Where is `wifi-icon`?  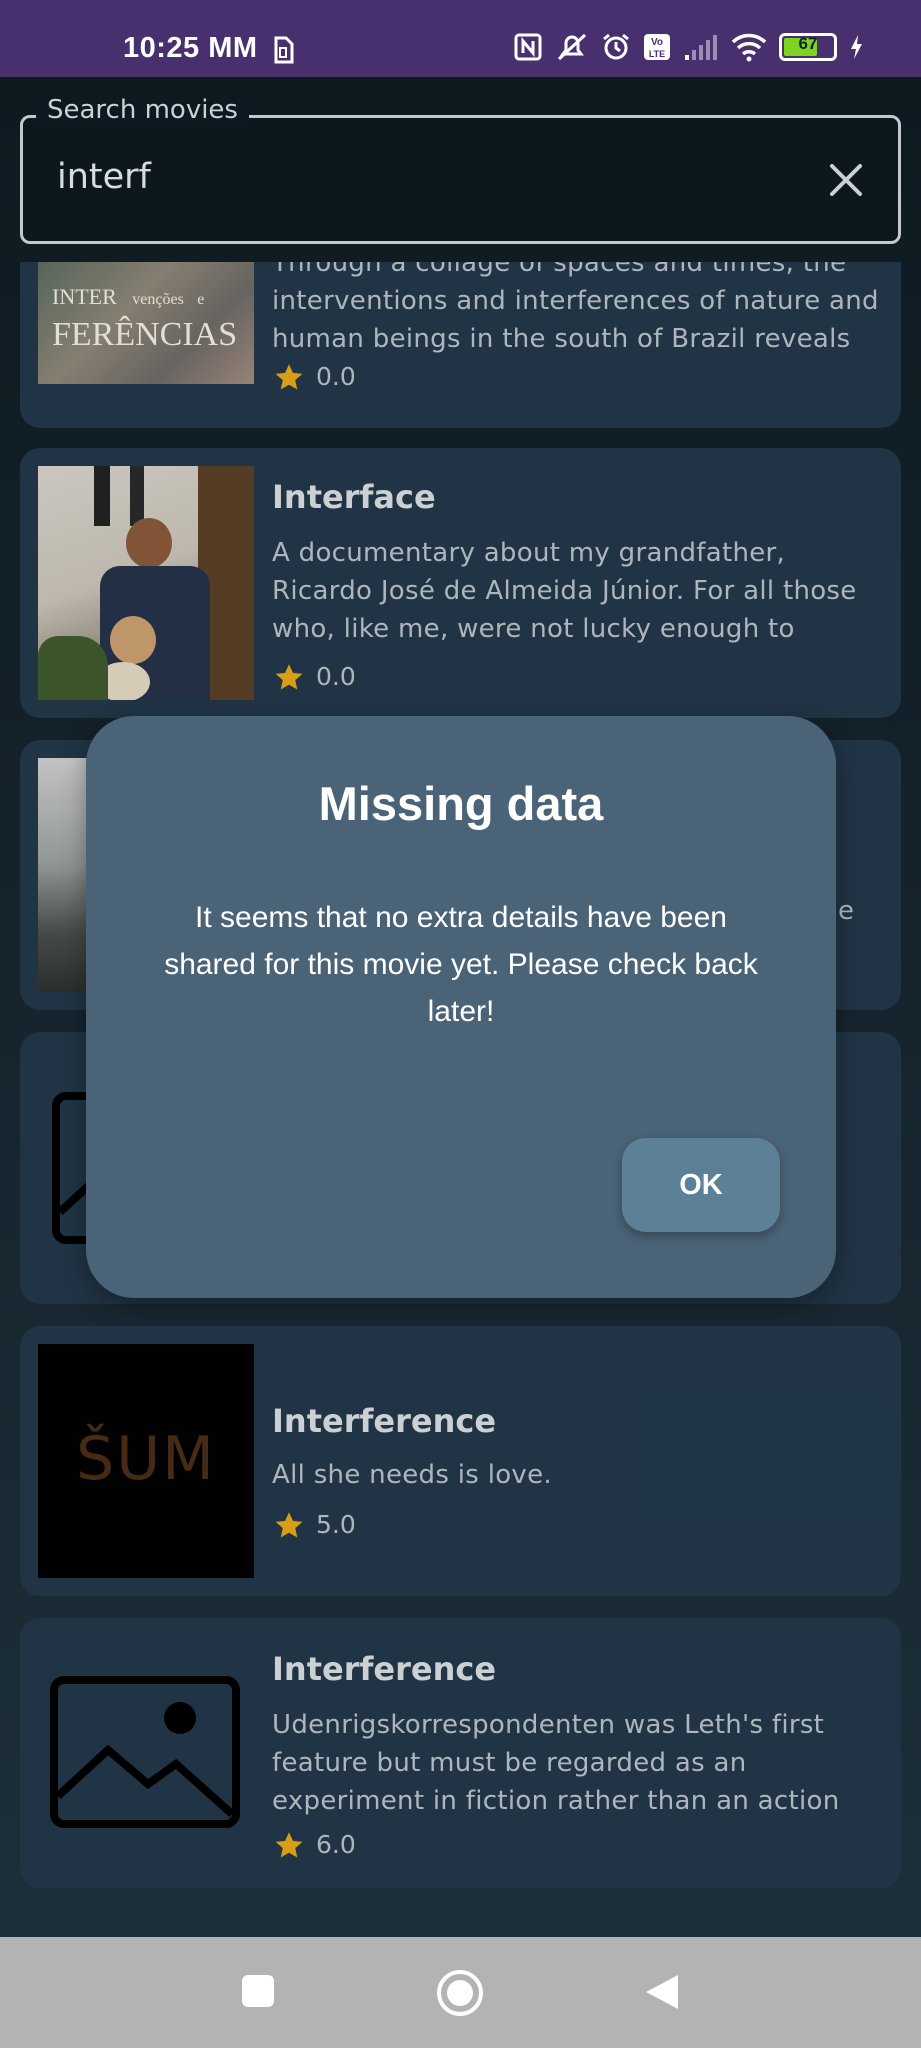
wifi-icon is located at coordinates (749, 47).